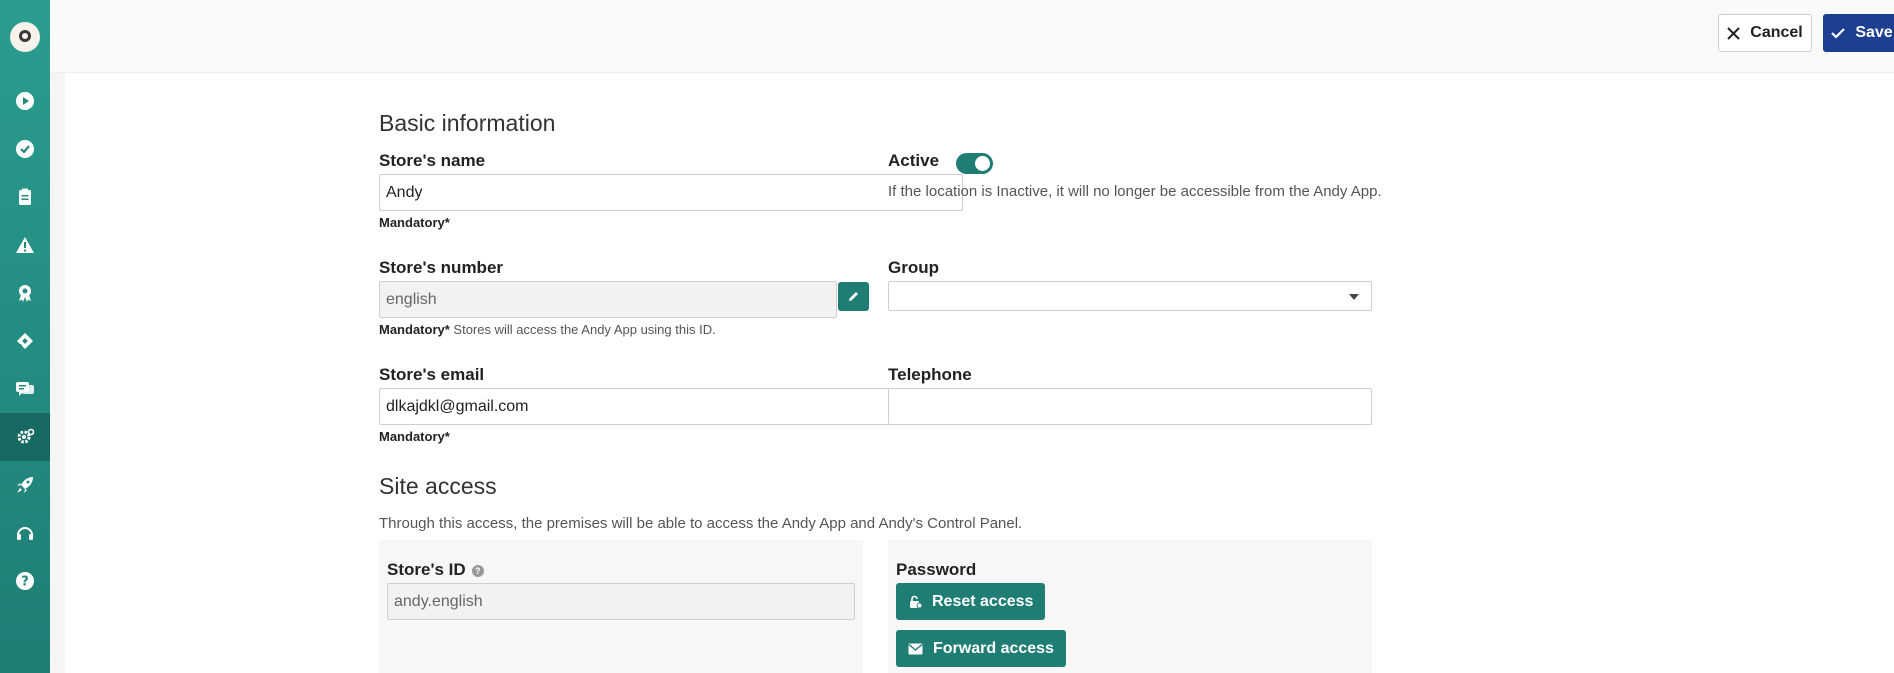  What do you see at coordinates (608, 299) in the screenshot?
I see `store-number-input: english` at bounding box center [608, 299].